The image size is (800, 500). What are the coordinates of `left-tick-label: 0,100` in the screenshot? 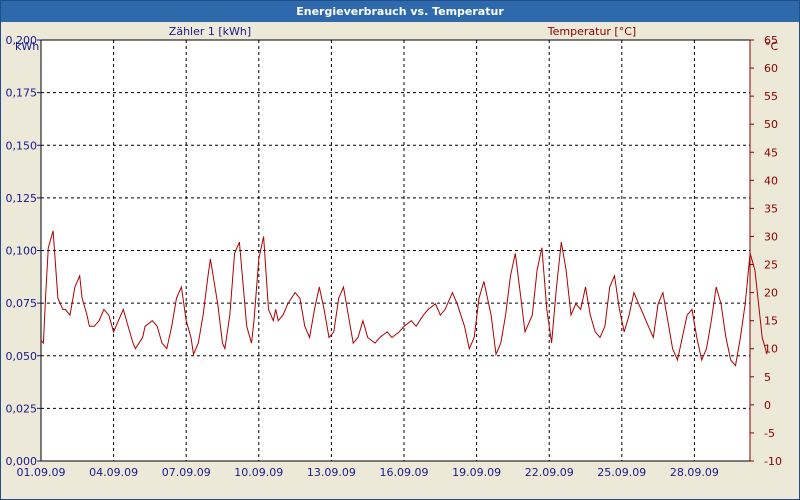 It's located at (22, 251).